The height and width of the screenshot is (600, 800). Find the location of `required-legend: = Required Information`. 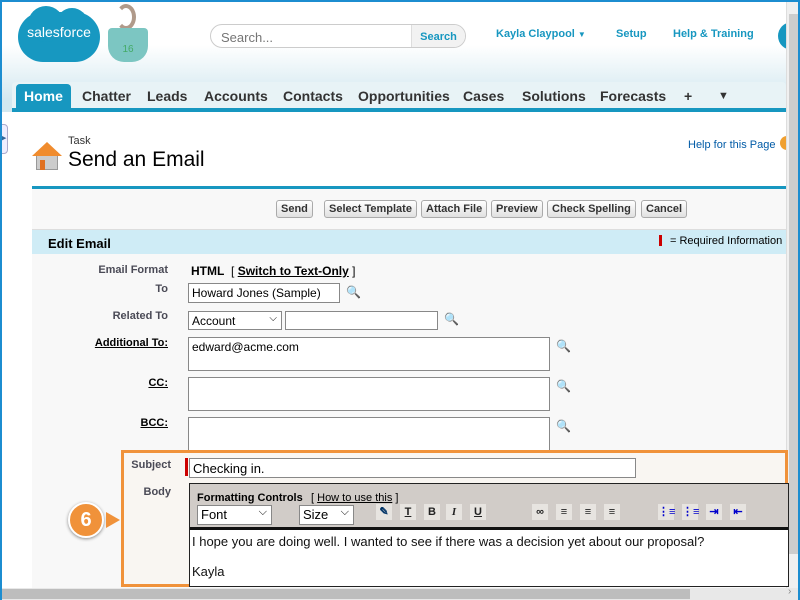

required-legend: = Required Information is located at coordinates (726, 241).